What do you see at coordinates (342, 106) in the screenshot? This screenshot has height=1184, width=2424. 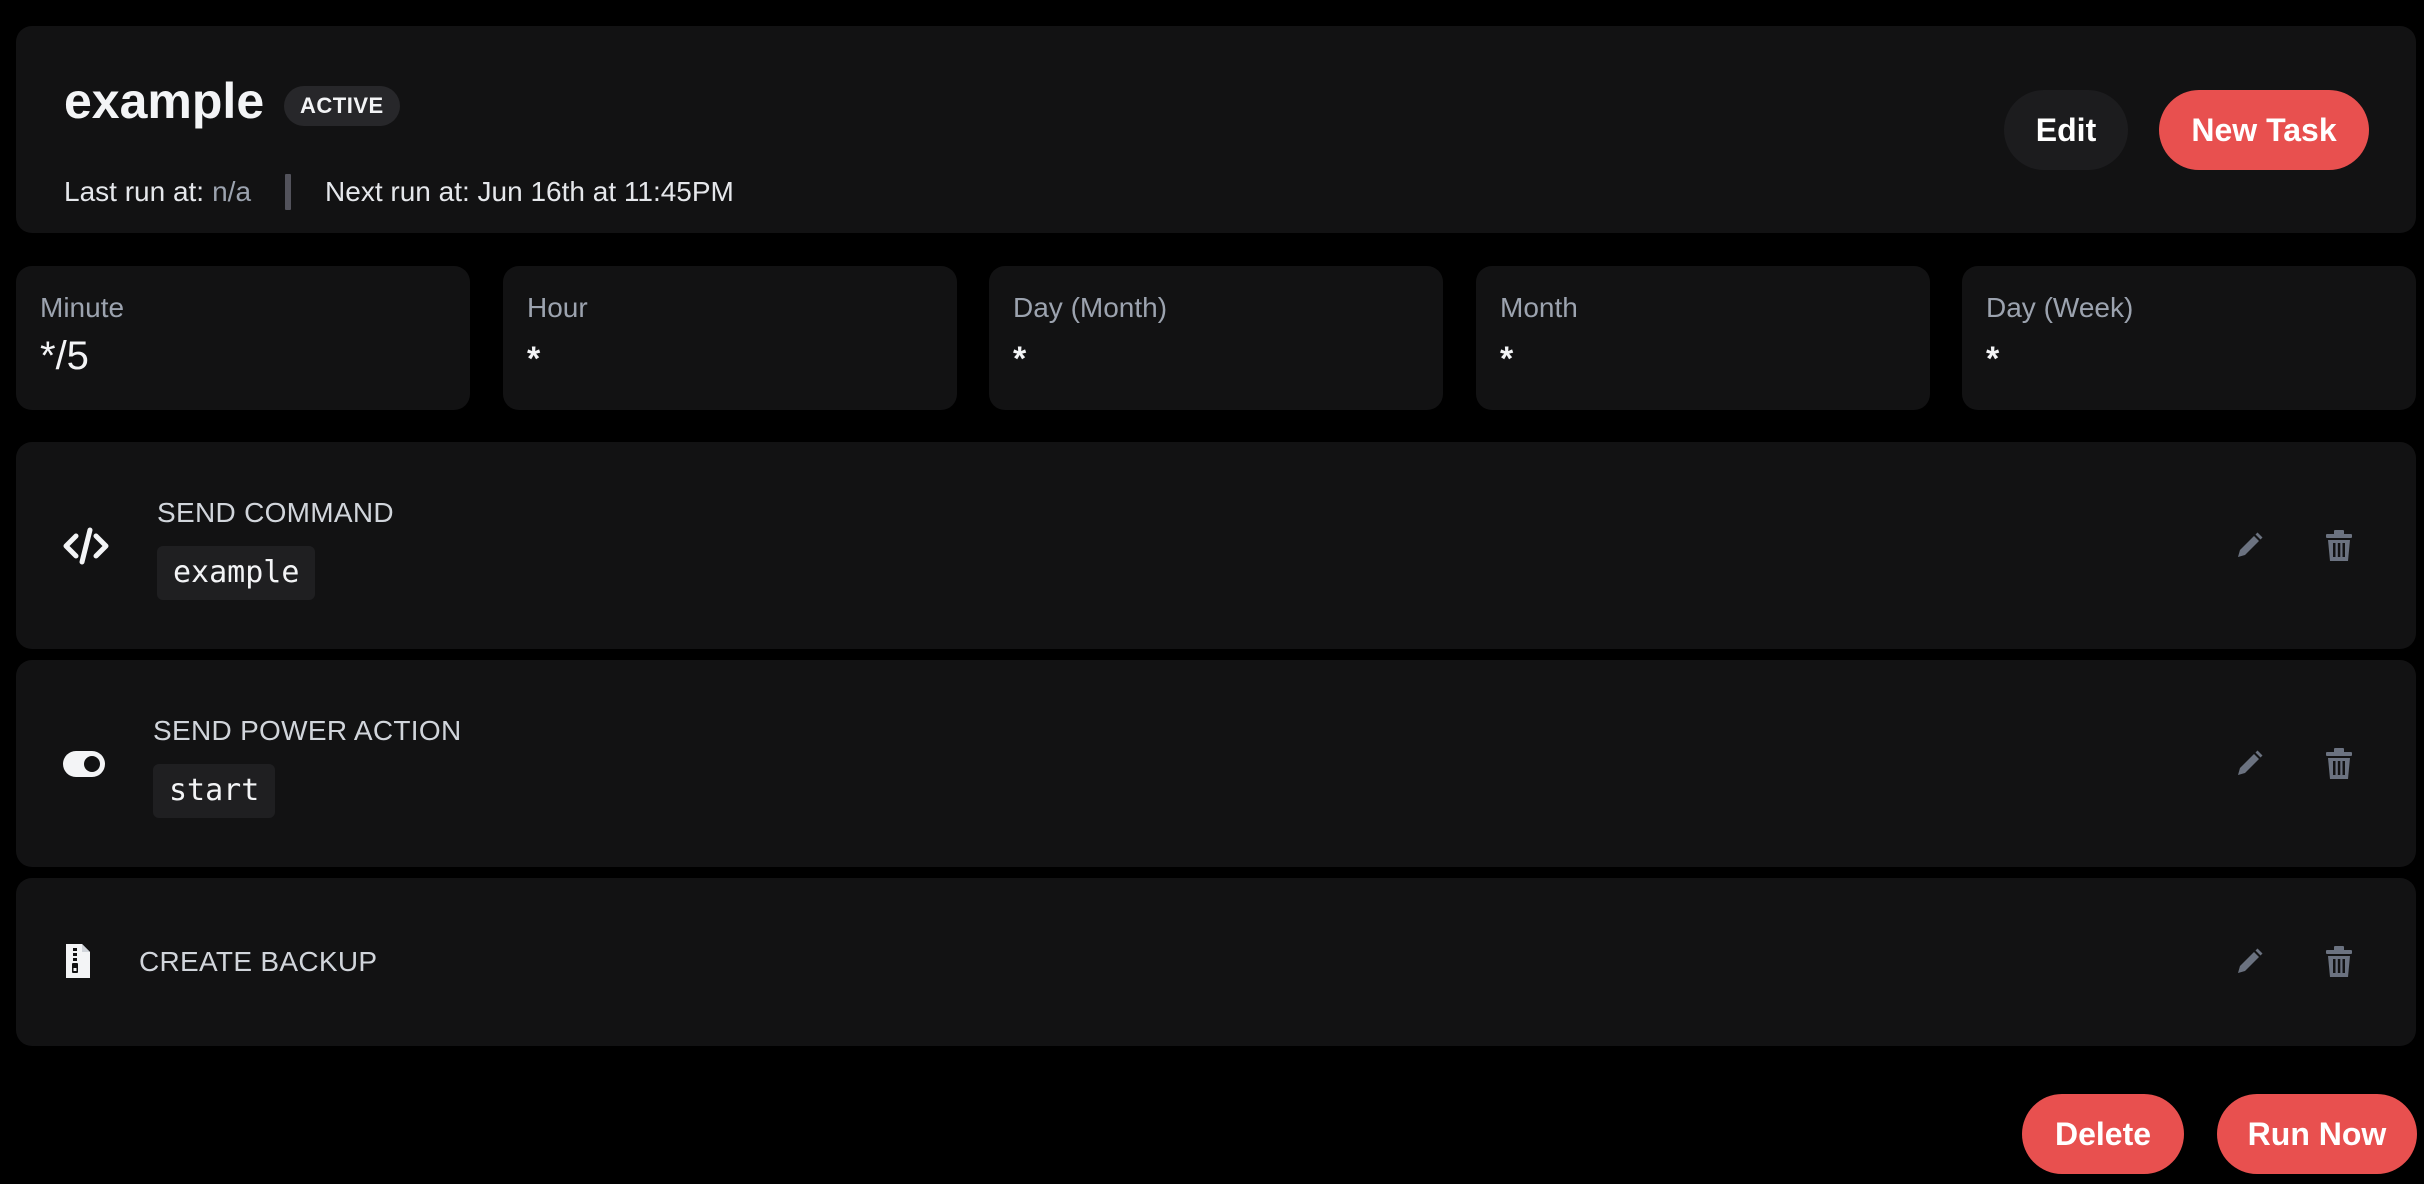 I see `status-badge: ACTIVE` at bounding box center [342, 106].